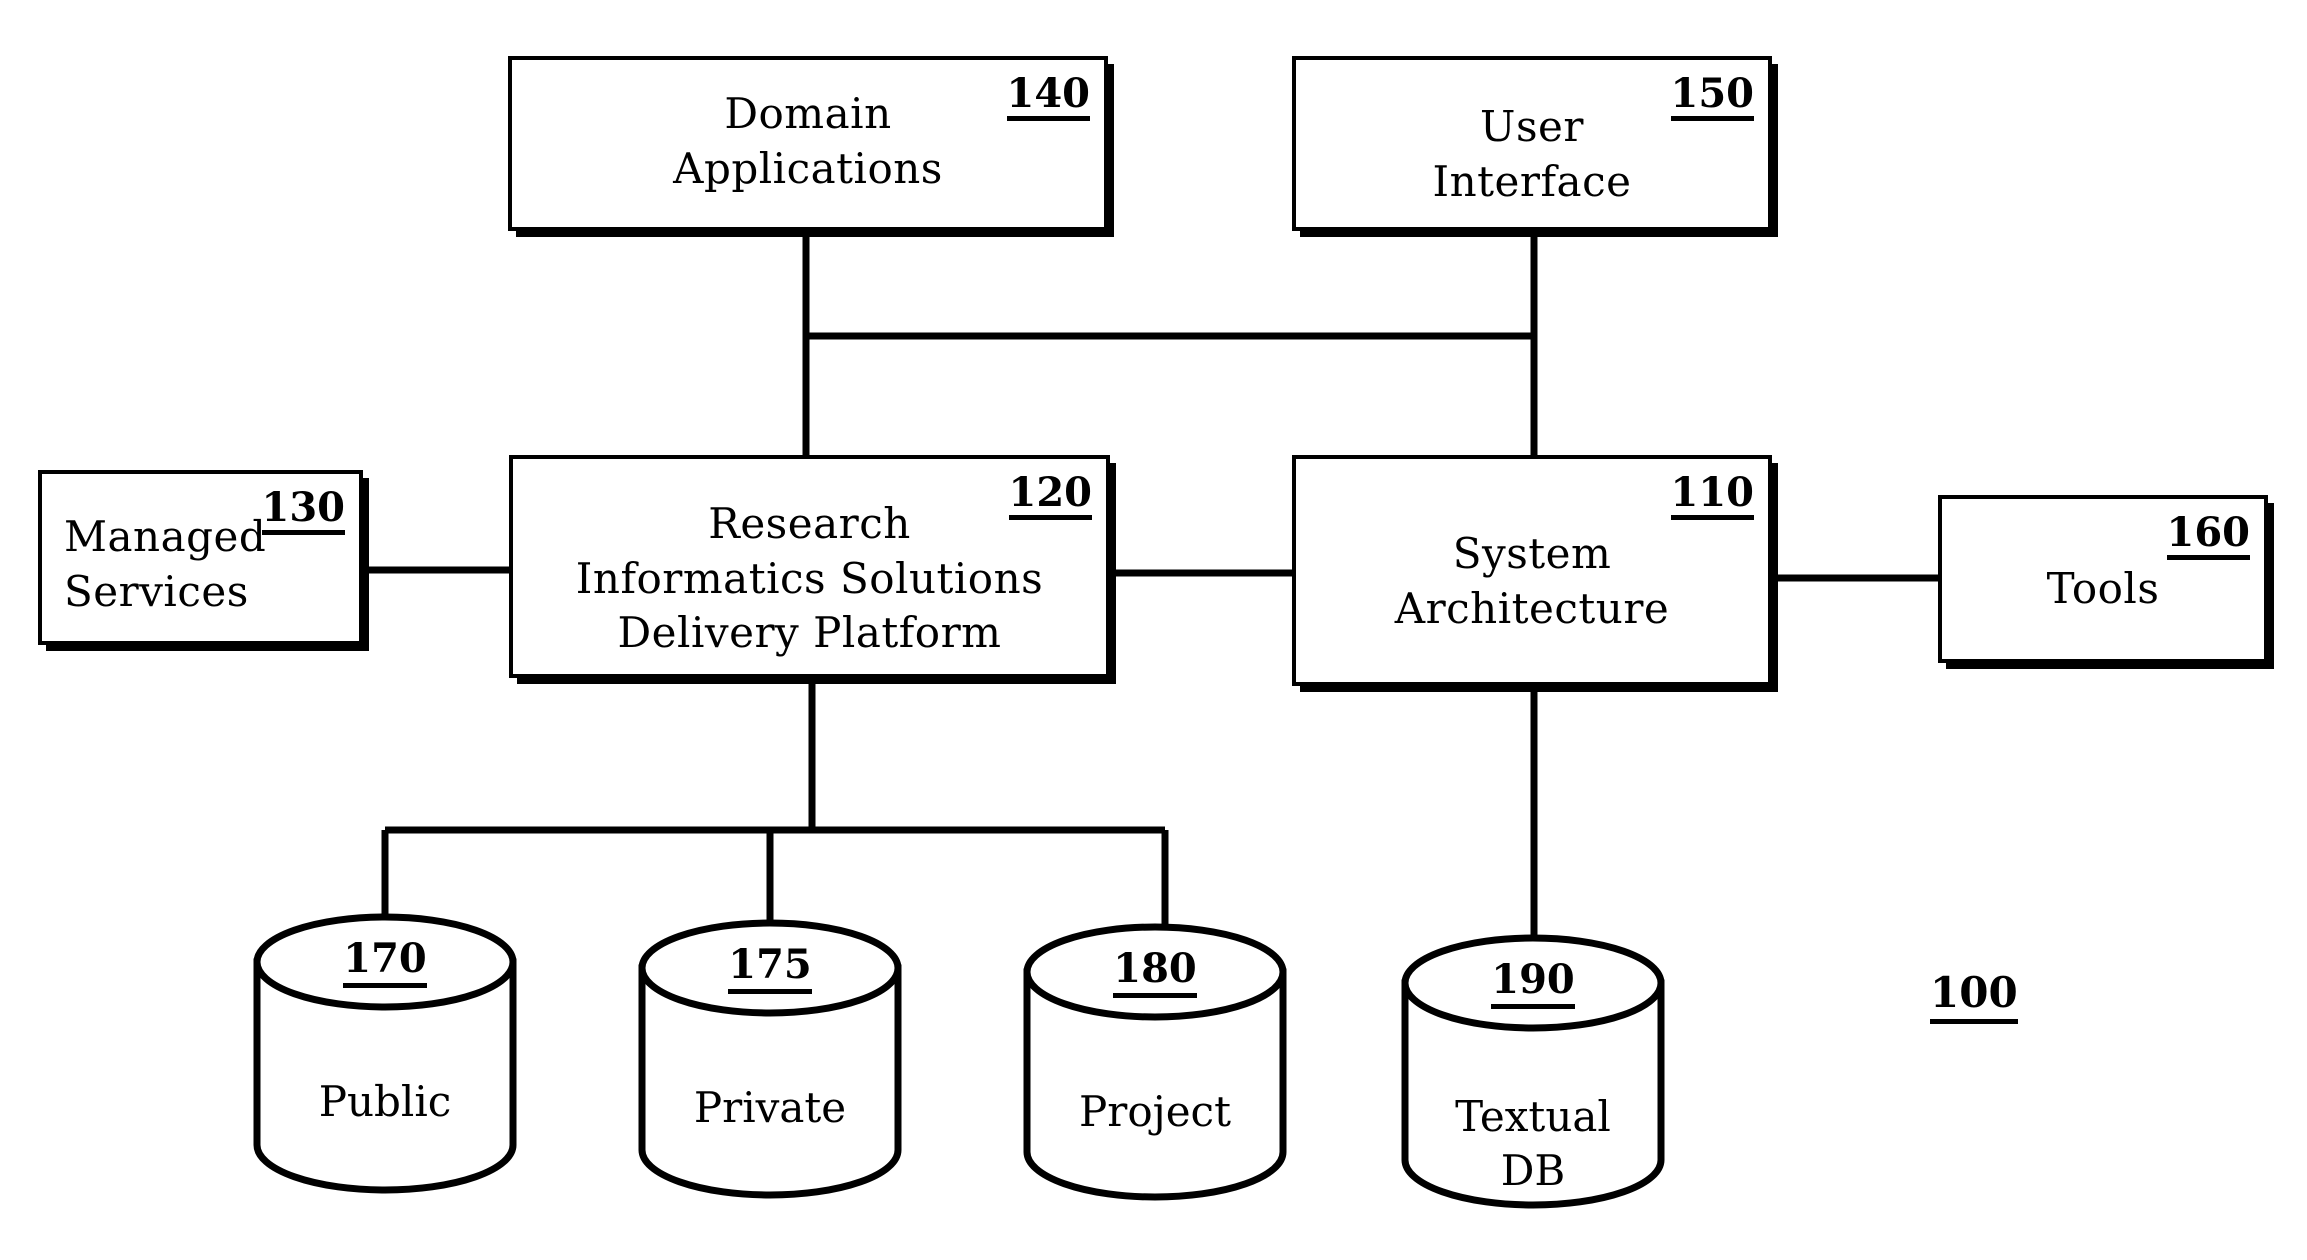 This screenshot has width=2307, height=1260. I want to click on reference-numeral-190: 190, so click(1533, 982).